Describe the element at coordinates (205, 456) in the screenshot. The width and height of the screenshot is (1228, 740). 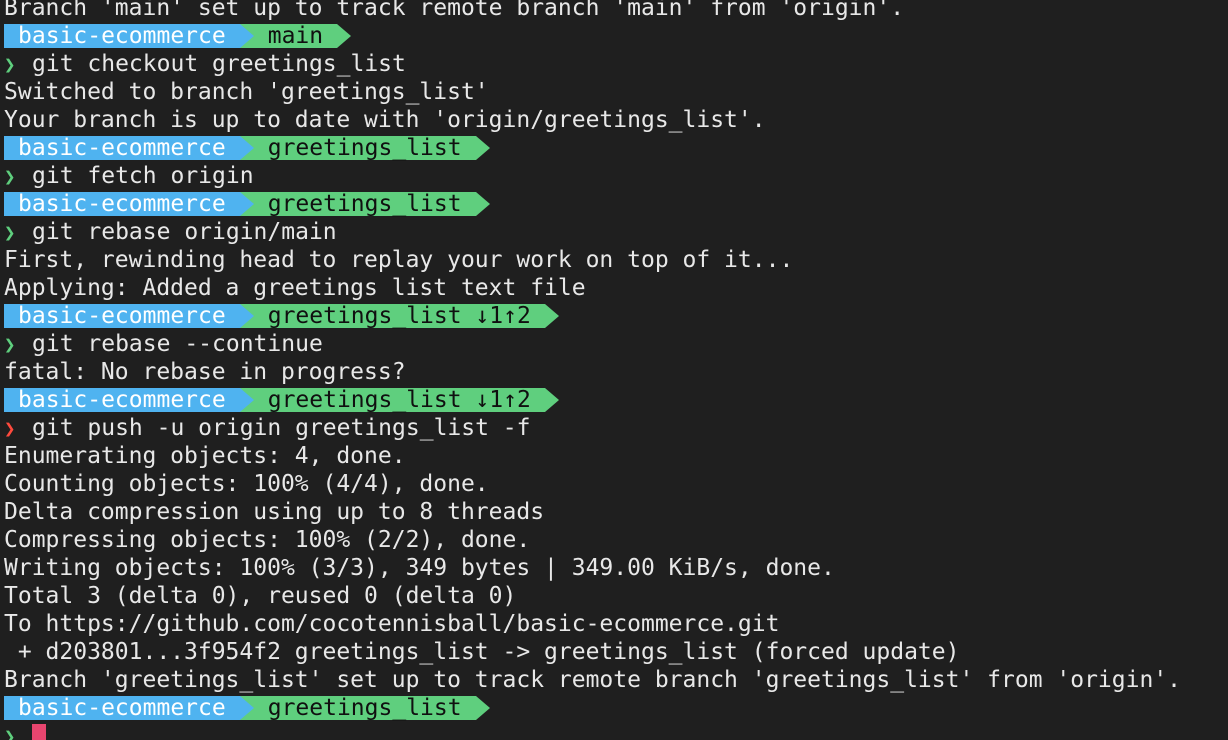
I see `output-line: Enumerating objects: 4, done.` at that location.